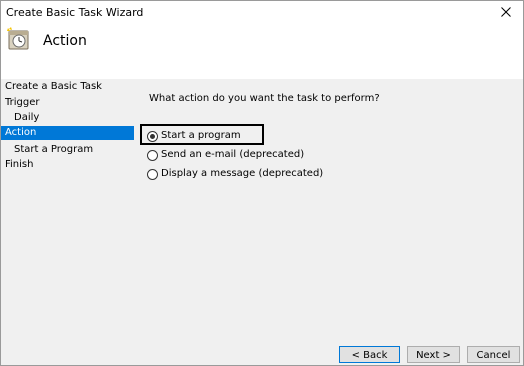 This screenshot has width=524, height=366. What do you see at coordinates (27, 117) in the screenshot?
I see `step-label: Daily` at bounding box center [27, 117].